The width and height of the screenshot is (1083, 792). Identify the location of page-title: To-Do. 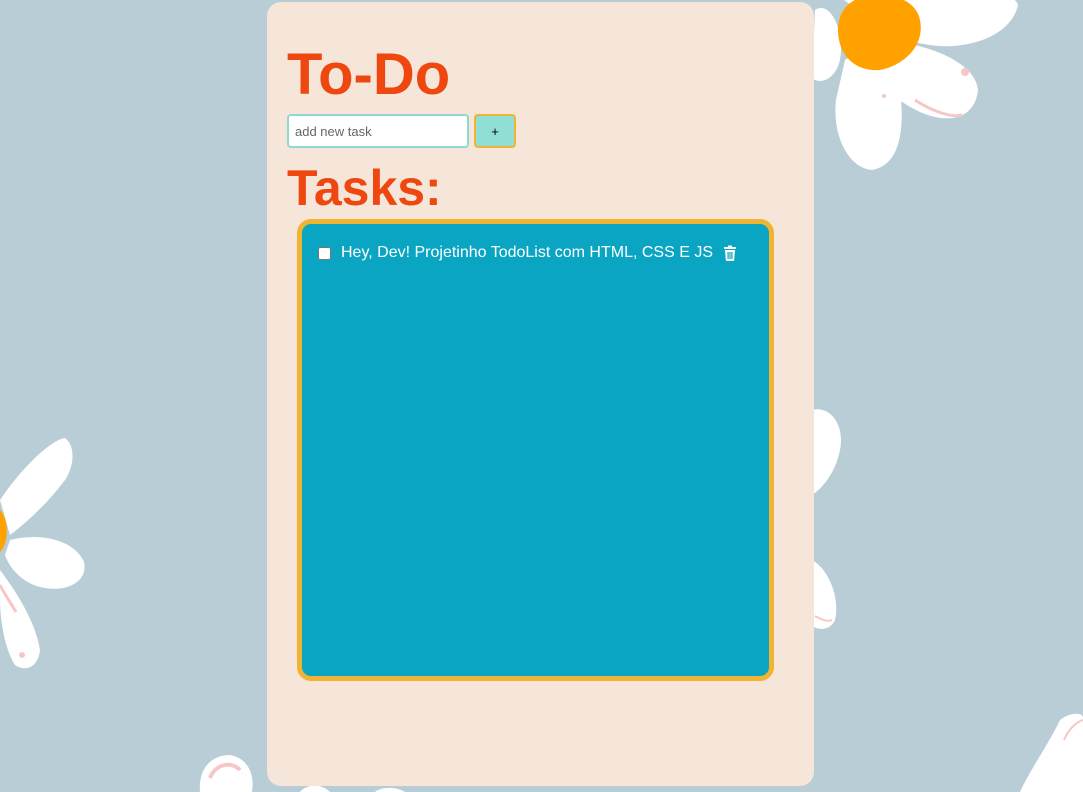
(369, 74).